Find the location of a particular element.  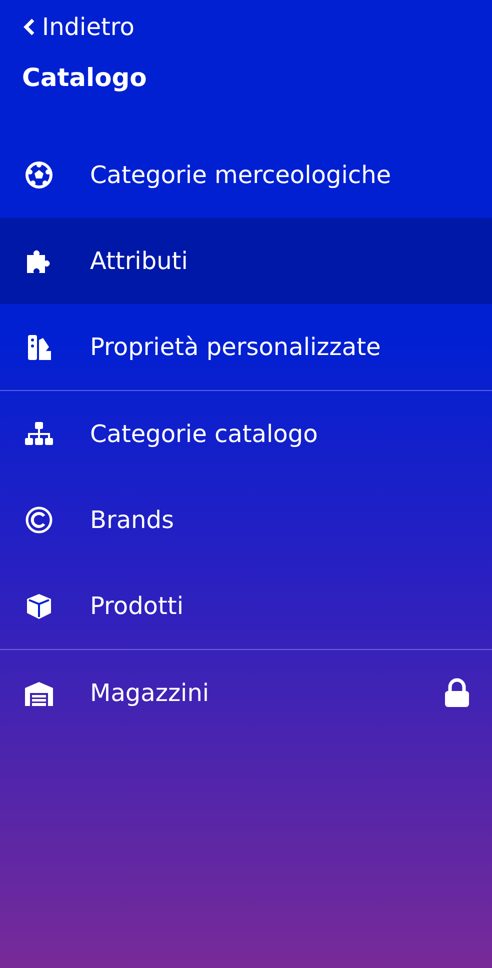

menu-item: Prodotti is located at coordinates (246, 606).